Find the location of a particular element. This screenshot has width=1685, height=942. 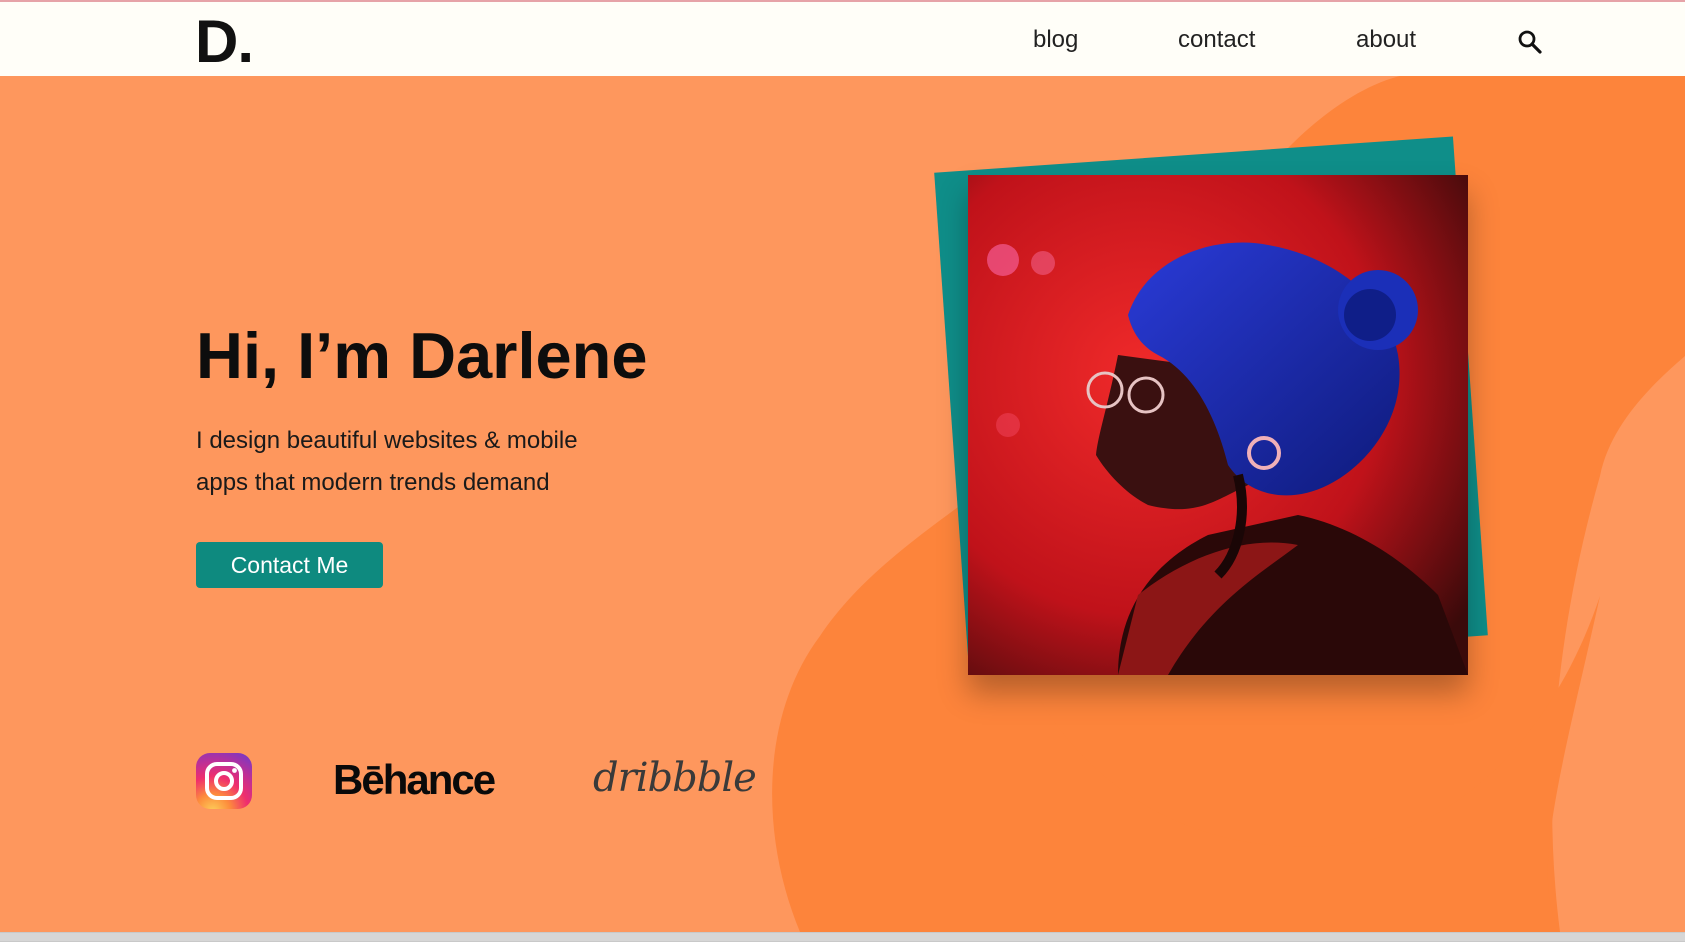

site-logo: D. is located at coordinates (224, 42).